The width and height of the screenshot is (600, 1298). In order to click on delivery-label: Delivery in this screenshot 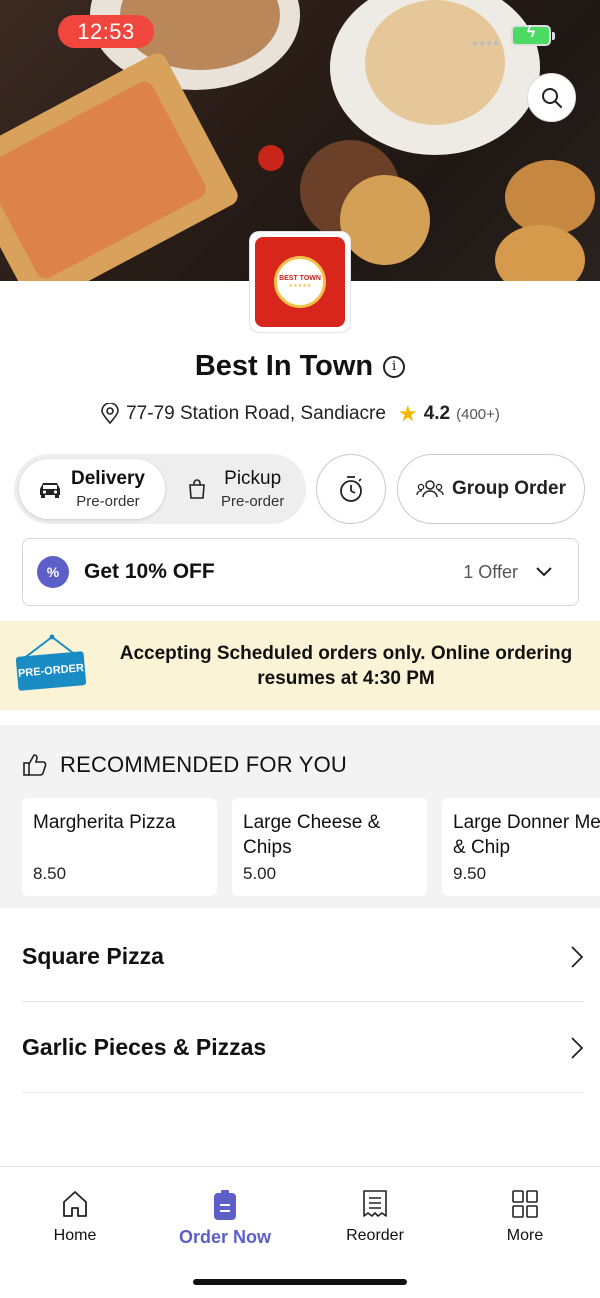, I will do `click(108, 478)`.